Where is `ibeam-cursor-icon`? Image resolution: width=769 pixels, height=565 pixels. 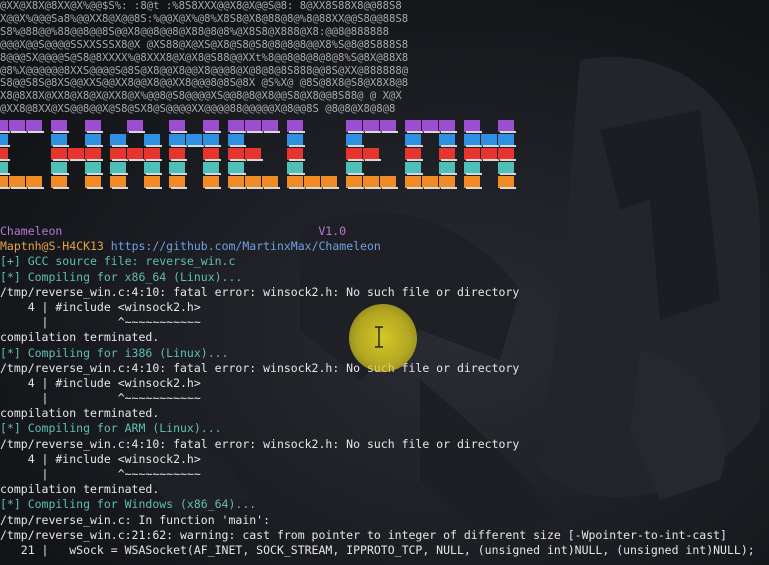 ibeam-cursor-icon is located at coordinates (379, 337).